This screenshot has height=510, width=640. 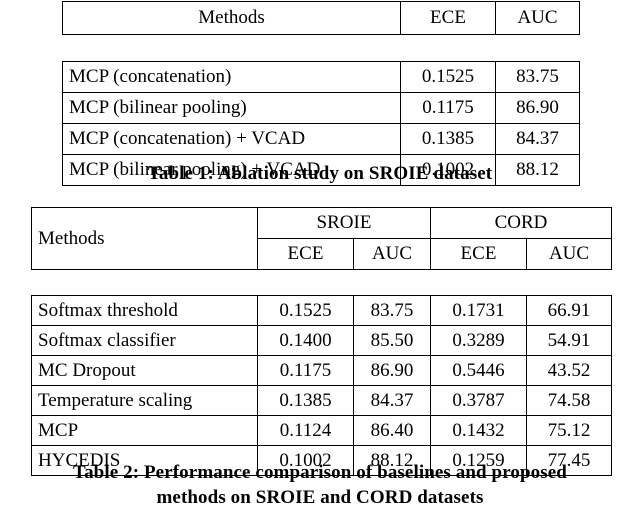 What do you see at coordinates (305, 310) in the screenshot?
I see `table2-cell-sroie-ece: 0.1525` at bounding box center [305, 310].